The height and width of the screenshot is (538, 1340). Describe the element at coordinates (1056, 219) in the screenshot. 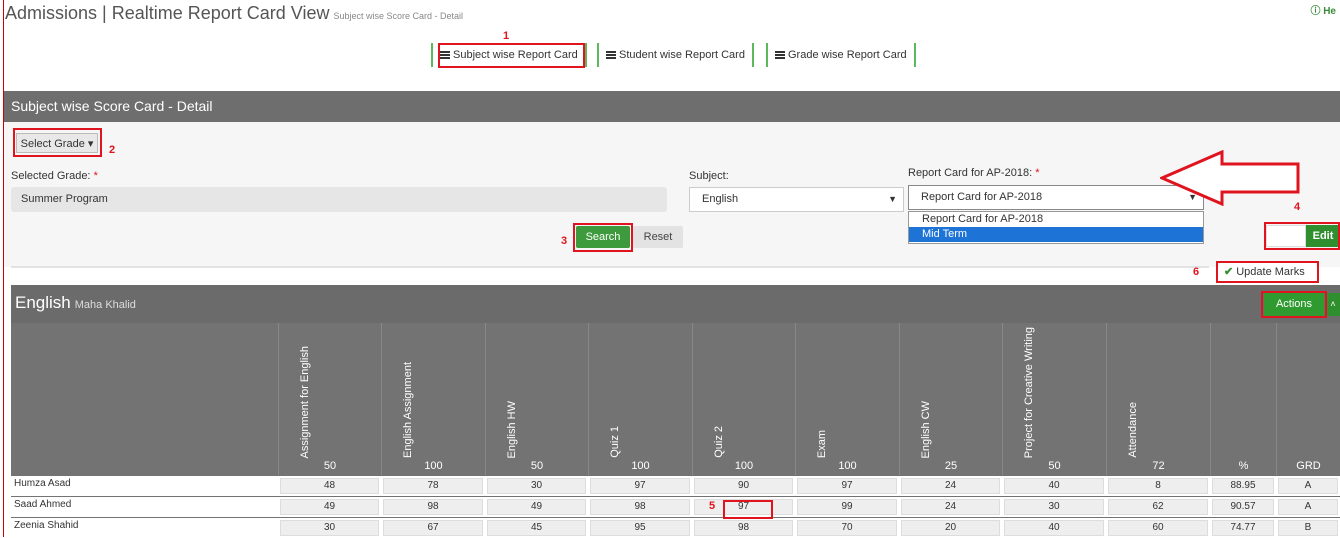

I see `dropdown-option: Report Card for AP-2018` at that location.